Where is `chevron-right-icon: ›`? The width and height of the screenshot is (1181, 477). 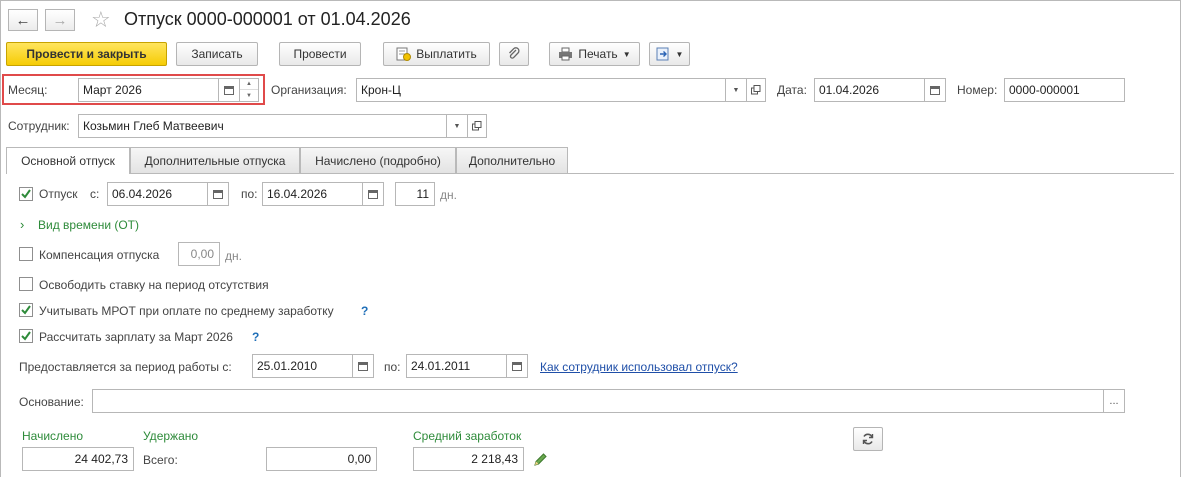
chevron-right-icon: › is located at coordinates (22, 224).